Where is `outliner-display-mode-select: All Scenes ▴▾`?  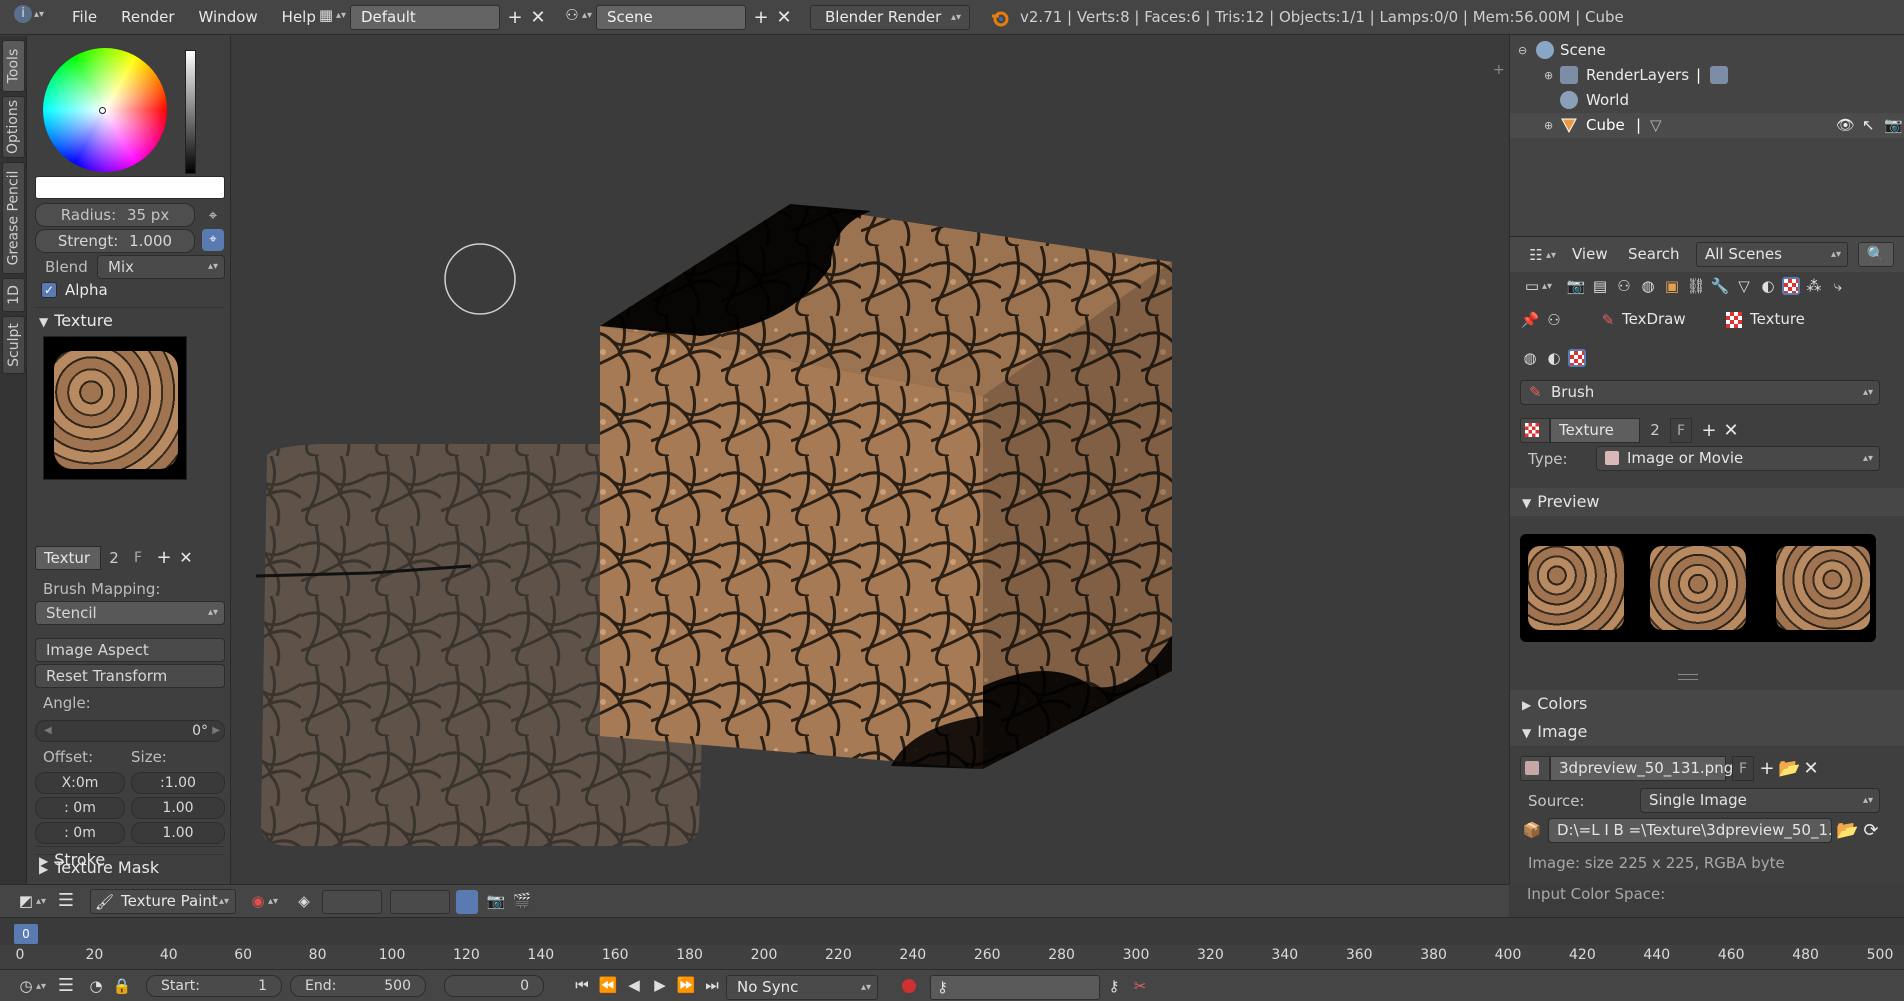
outliner-display-mode-select: All Scenes ▴▾ is located at coordinates (1772, 254).